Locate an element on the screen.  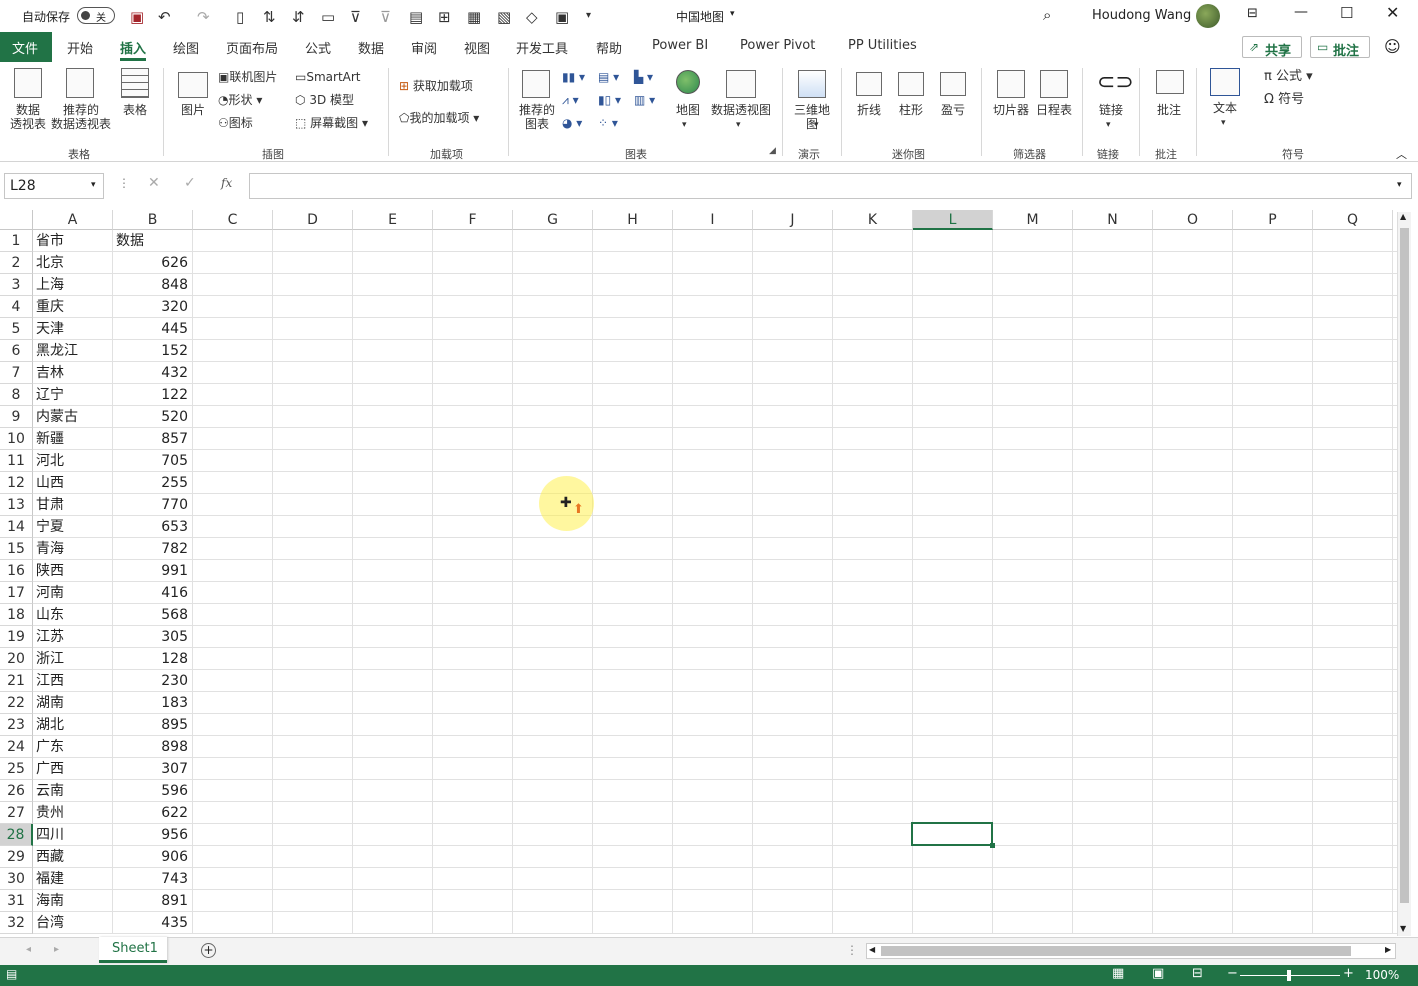
row-header: 16 is located at coordinates (16, 571).